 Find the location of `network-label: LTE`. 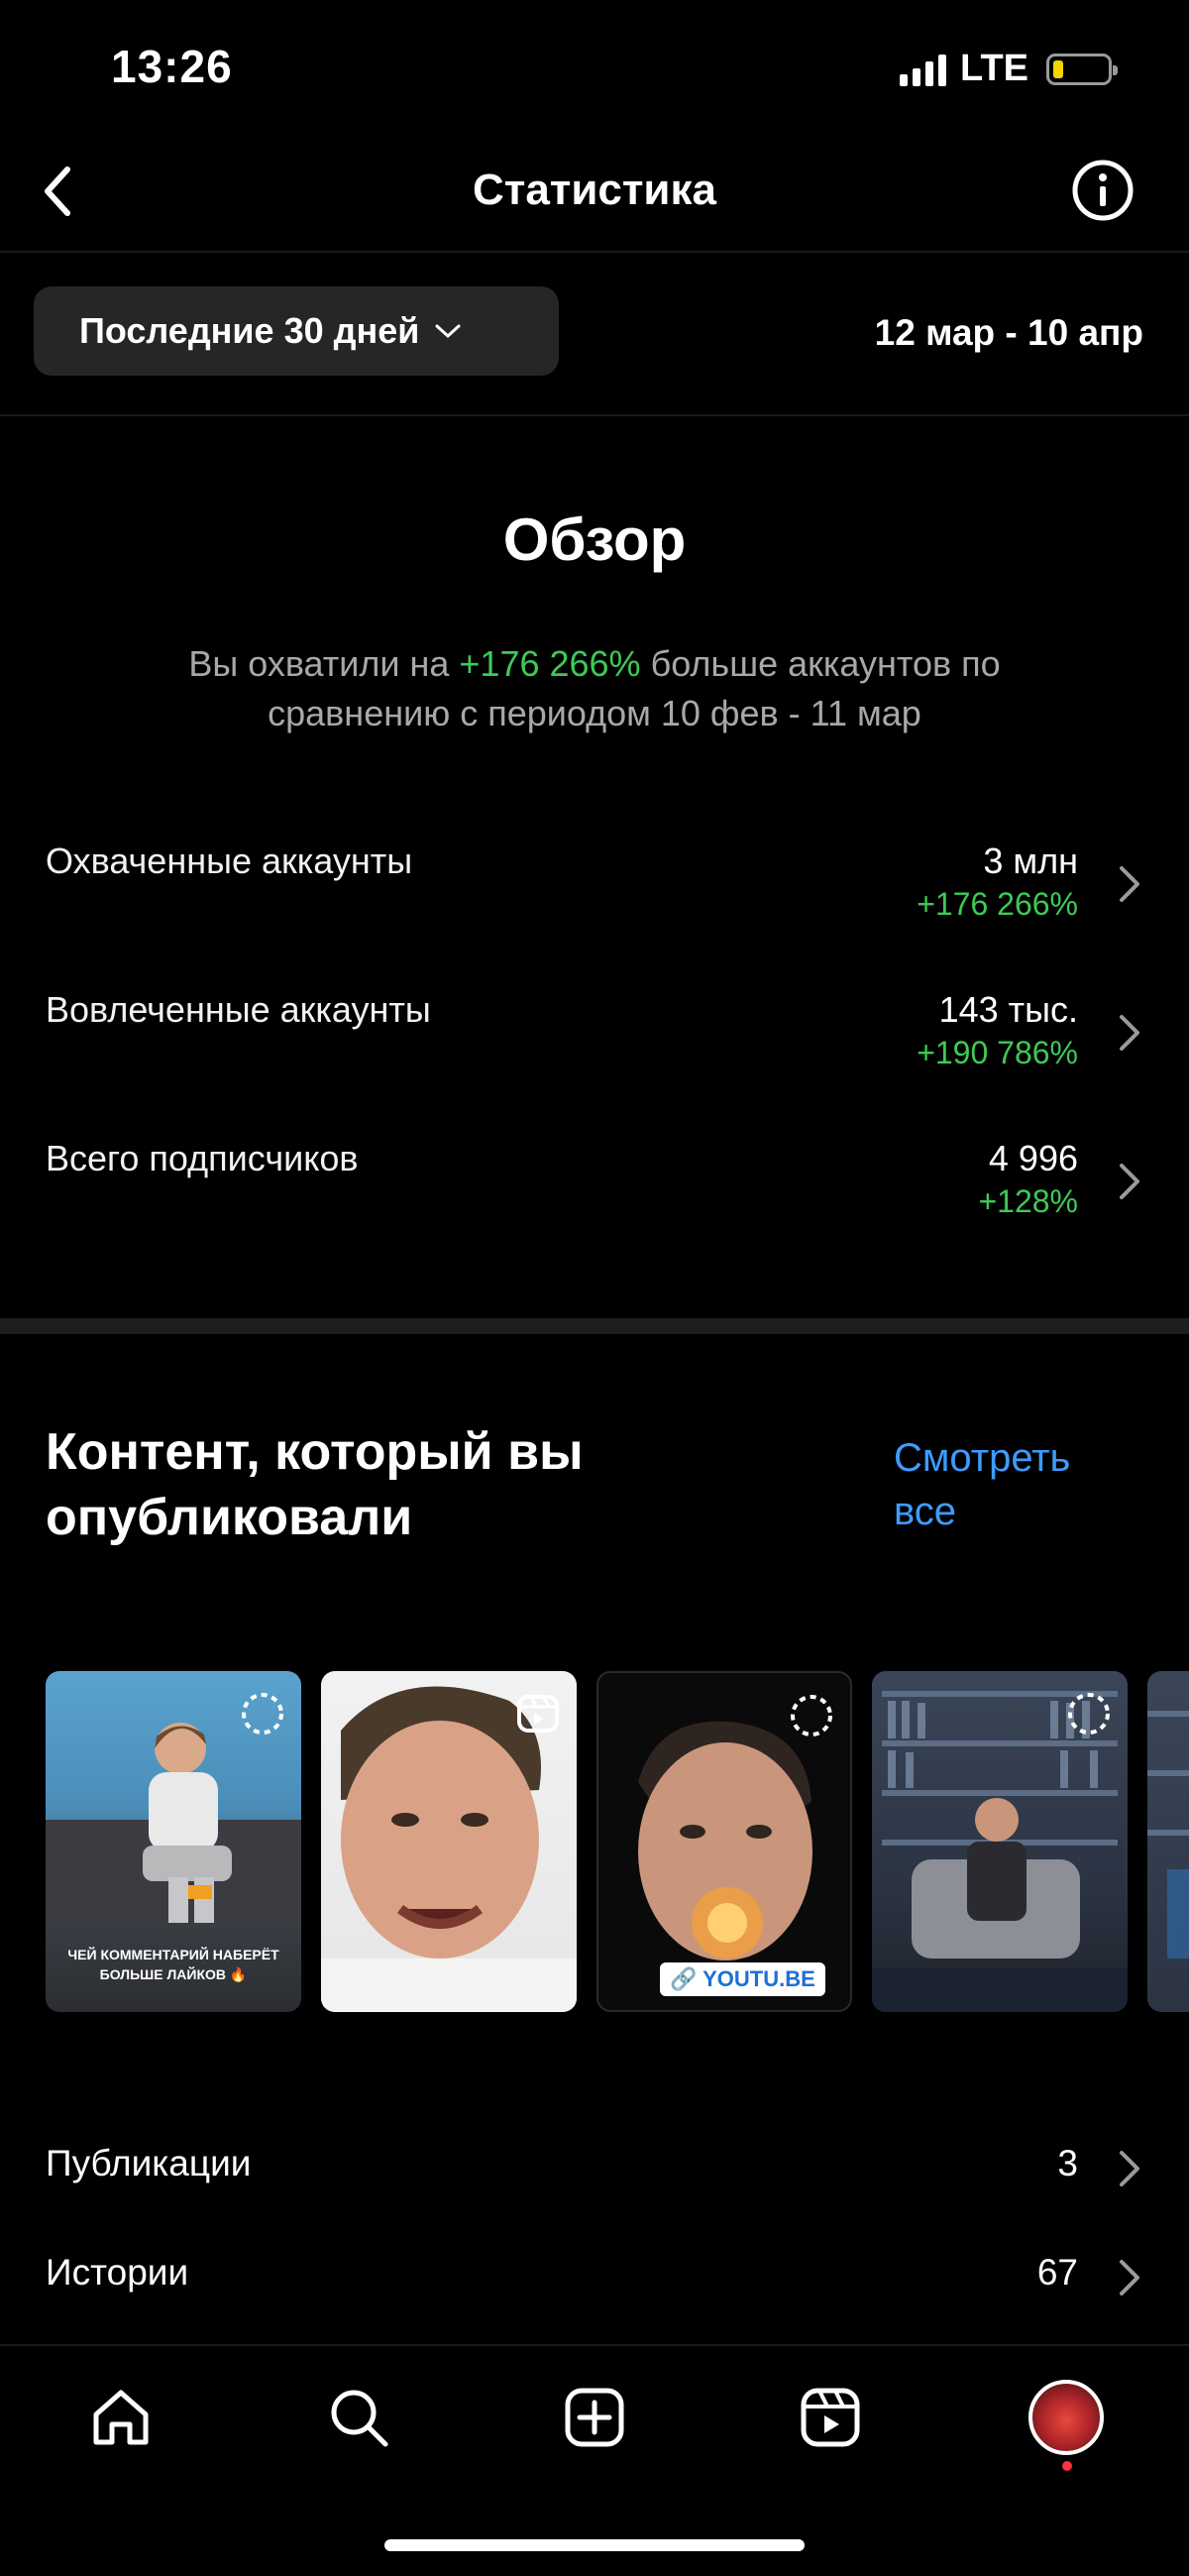

network-label: LTE is located at coordinates (994, 68).